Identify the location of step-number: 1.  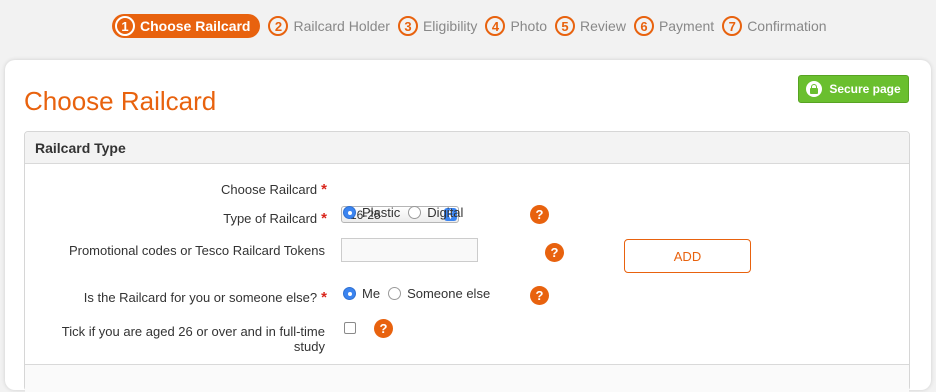
(125, 26).